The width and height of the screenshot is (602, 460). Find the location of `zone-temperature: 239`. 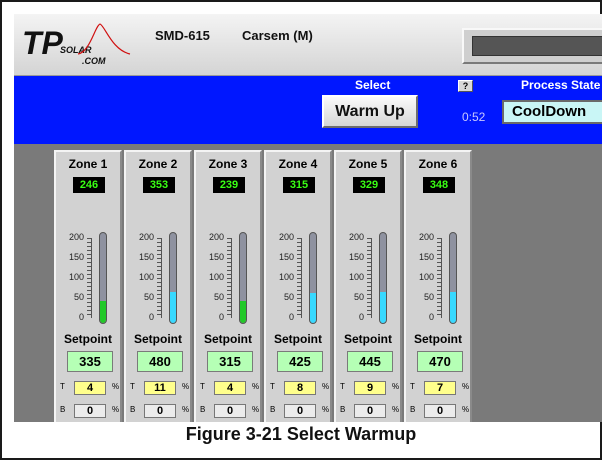

zone-temperature: 239 is located at coordinates (229, 185).